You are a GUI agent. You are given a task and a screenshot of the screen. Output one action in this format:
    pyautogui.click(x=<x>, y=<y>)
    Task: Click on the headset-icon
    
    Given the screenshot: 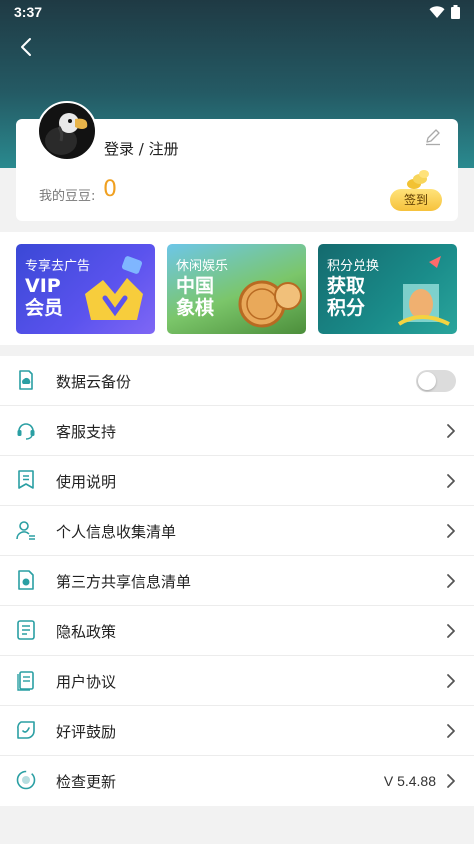 What is the action you would take?
    pyautogui.click(x=26, y=431)
    